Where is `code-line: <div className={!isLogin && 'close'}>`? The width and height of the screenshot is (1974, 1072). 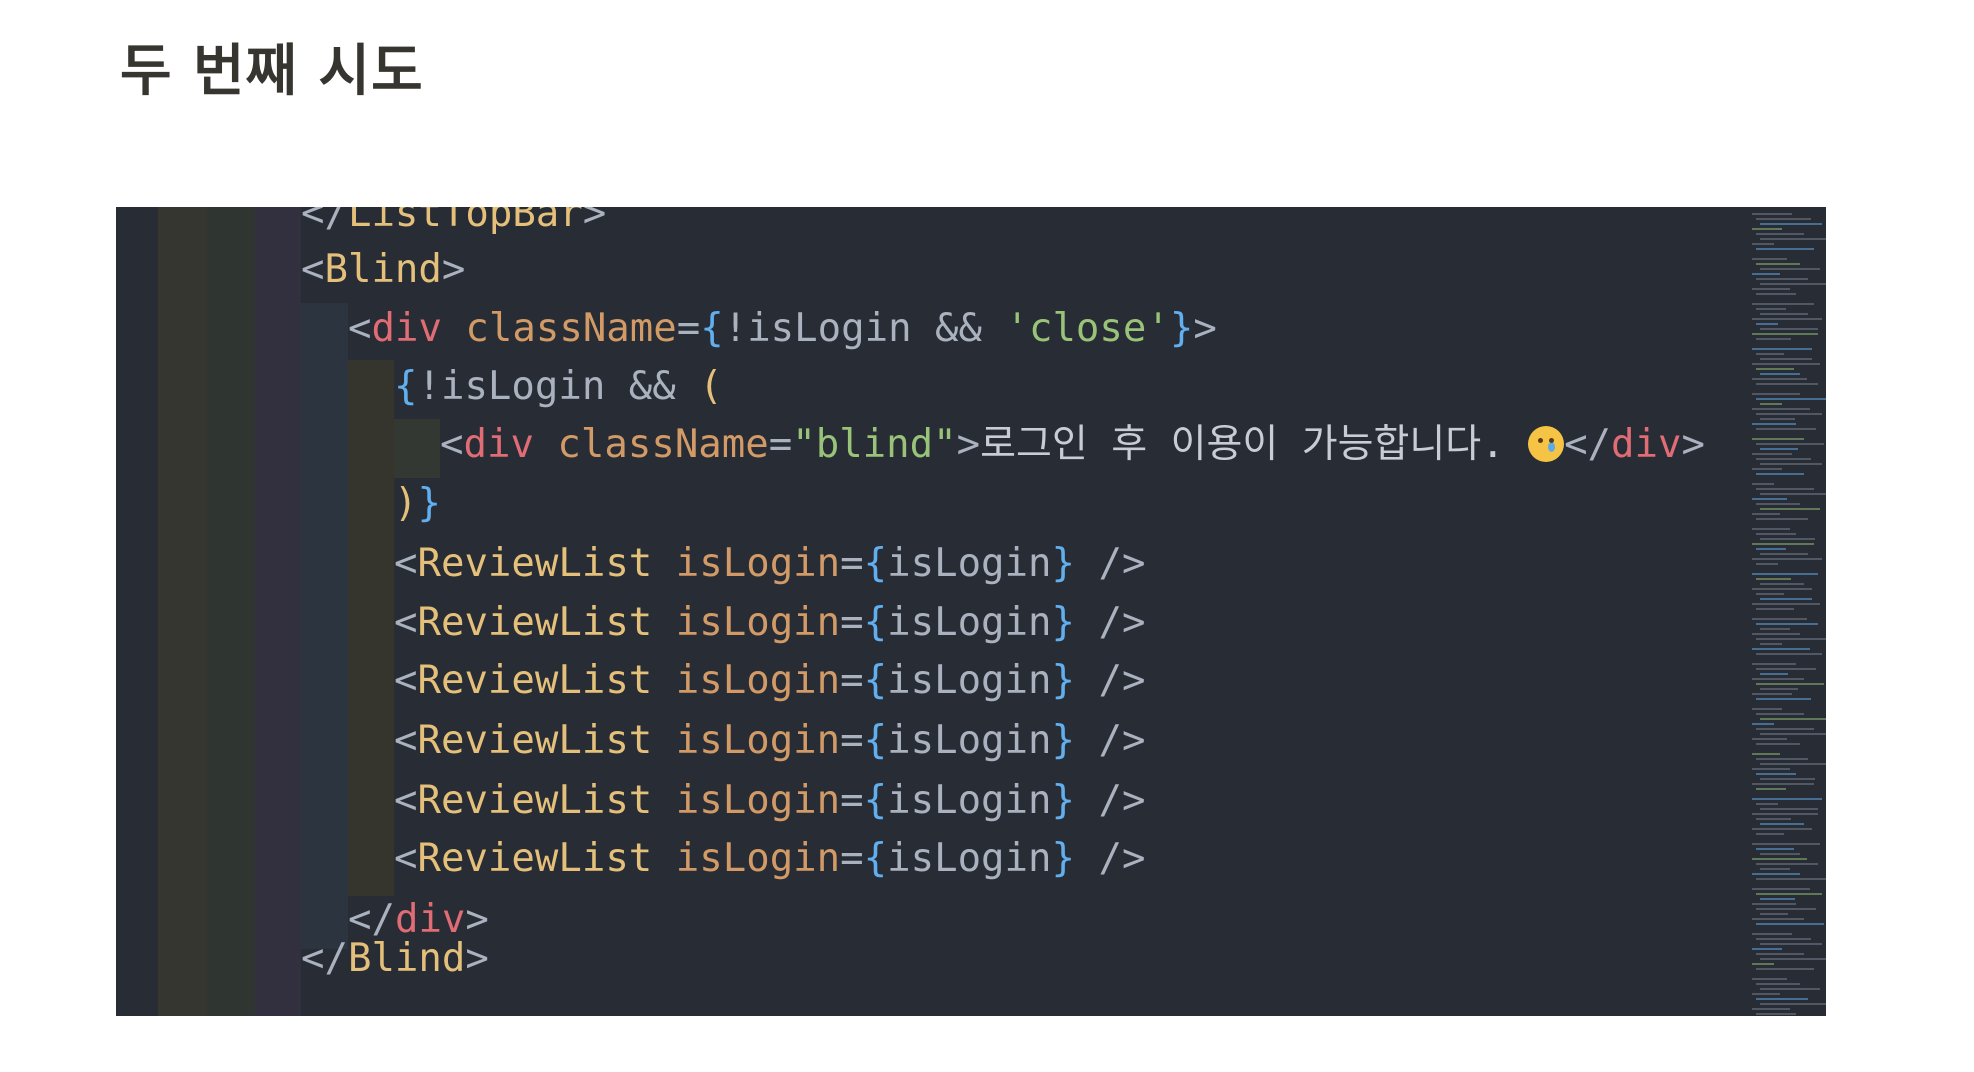 code-line: <div className={!isLogin && 'close'}> is located at coordinates (782, 328).